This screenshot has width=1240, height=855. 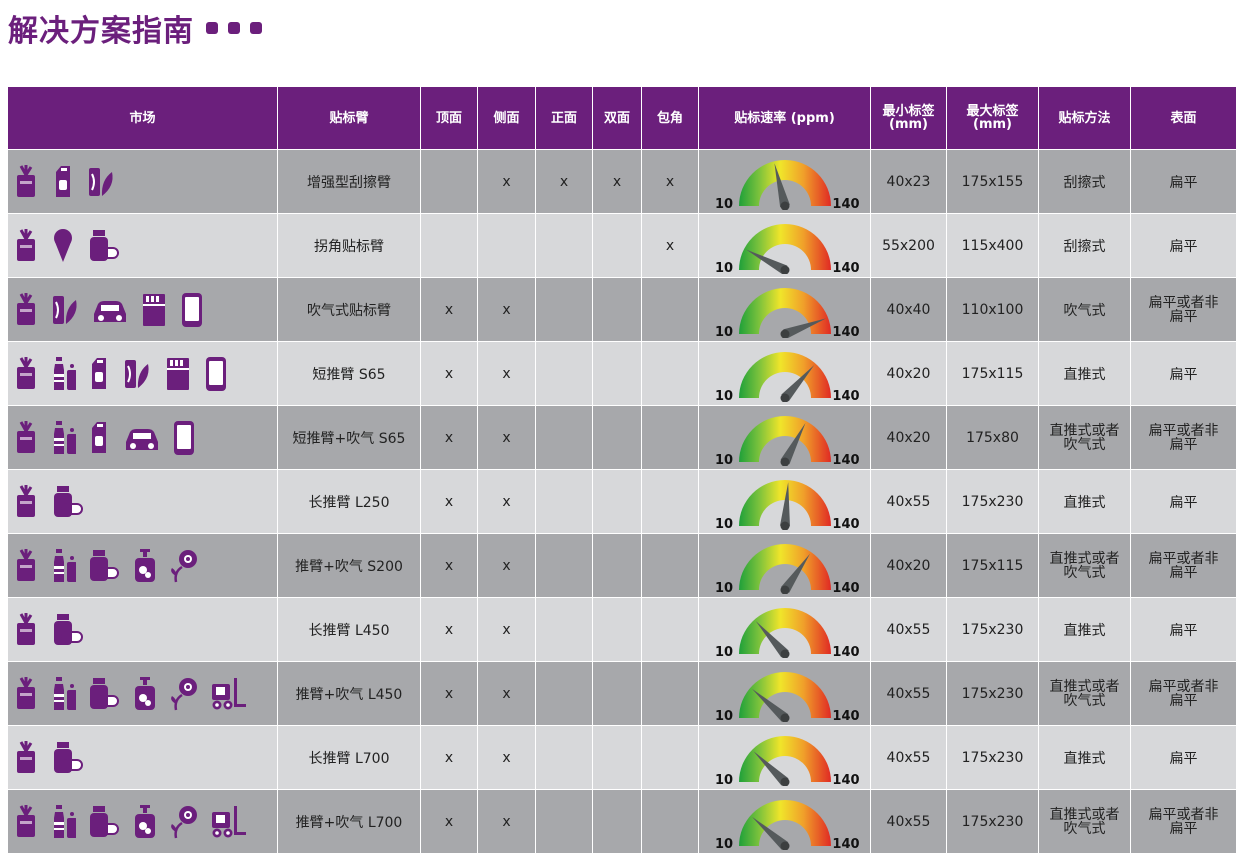 I want to click on header-side: 侧面, so click(x=506, y=118).